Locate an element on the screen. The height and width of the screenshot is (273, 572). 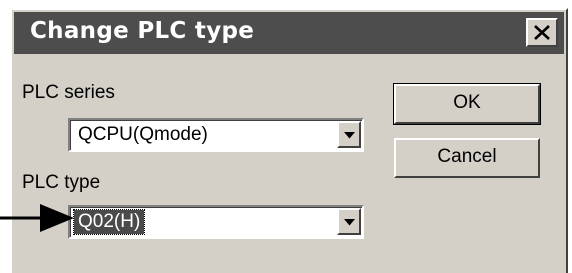
plc-type-dropdown-button is located at coordinates (349, 221).